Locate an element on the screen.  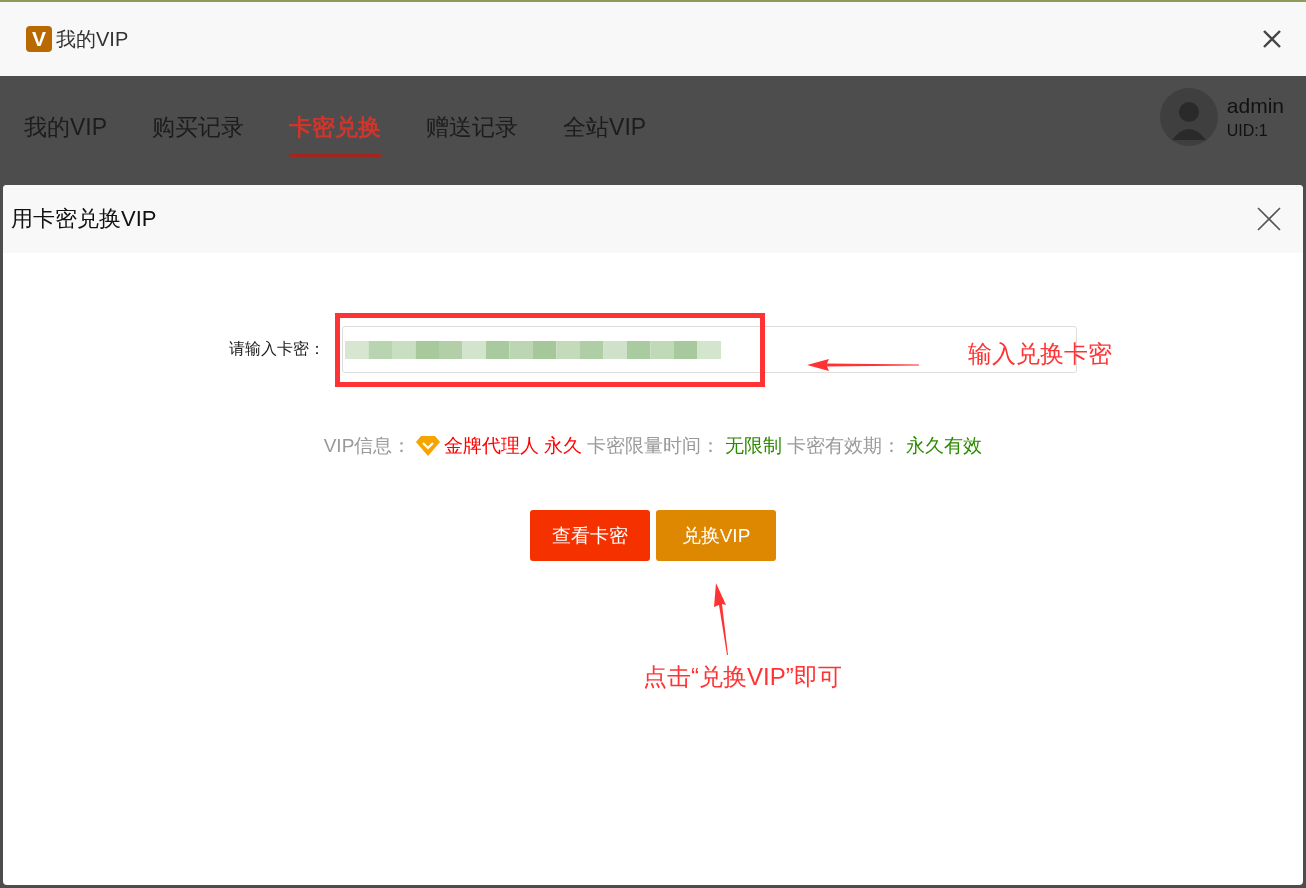
user-id: UID:1 is located at coordinates (1247, 131).